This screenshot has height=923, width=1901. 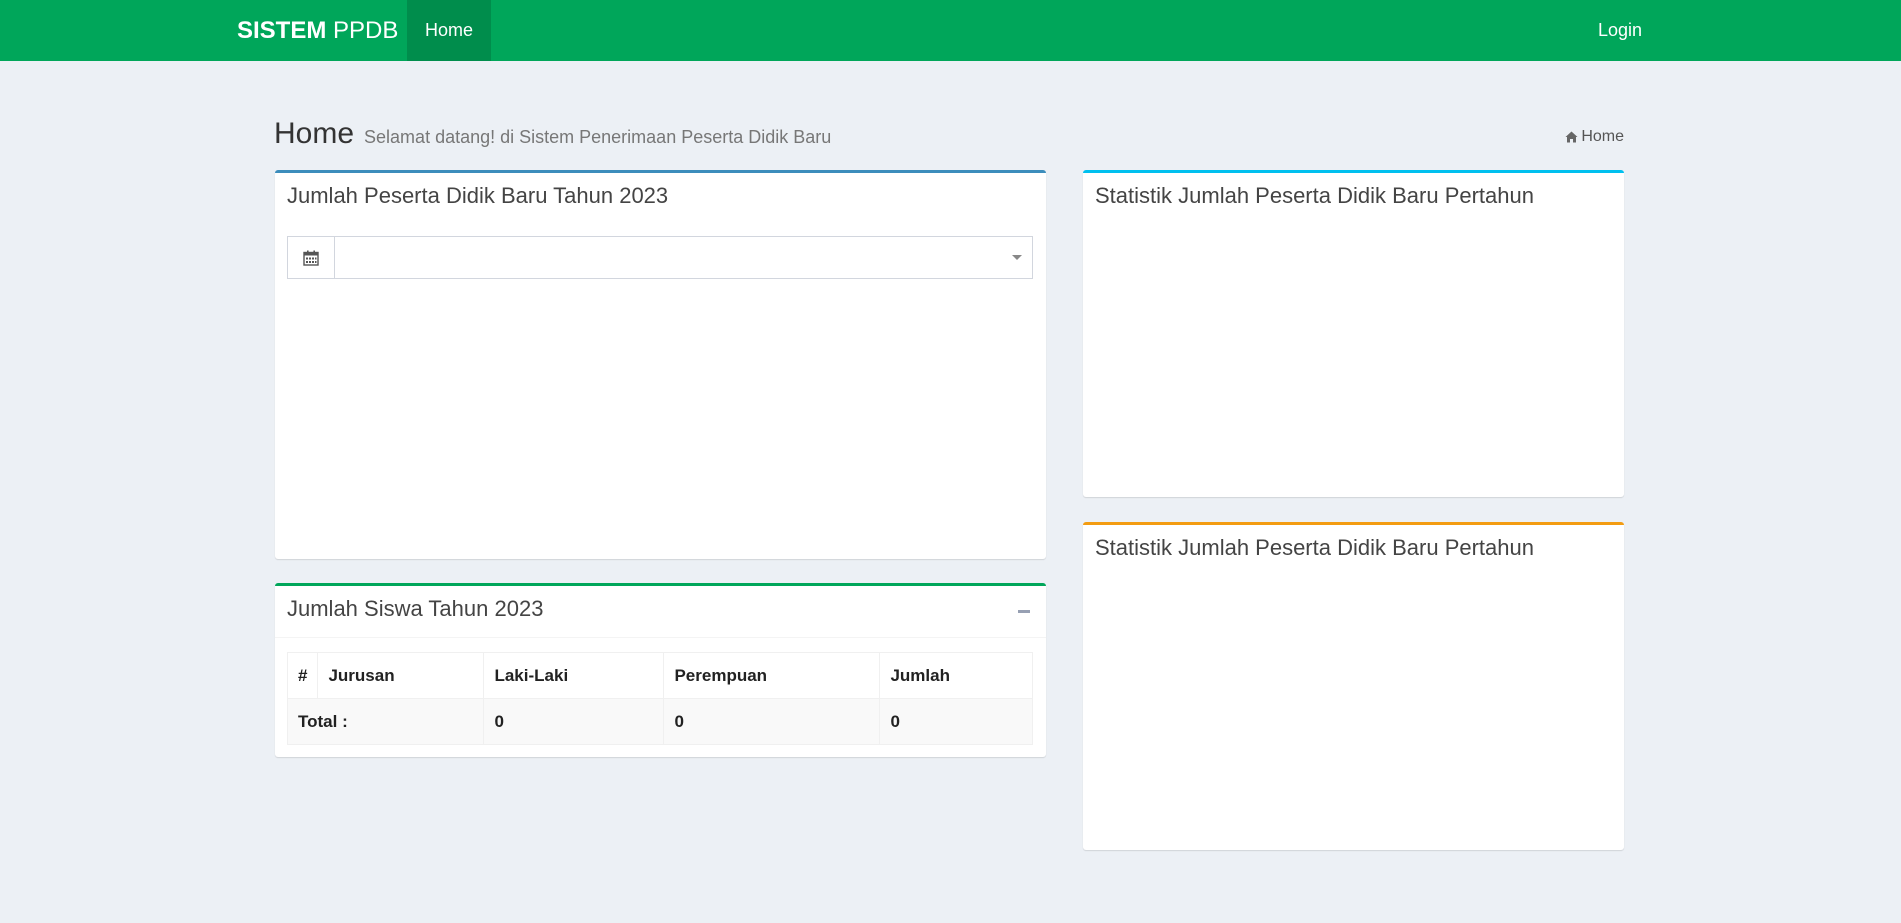 I want to click on nav-login-link: Login, so click(x=1620, y=30).